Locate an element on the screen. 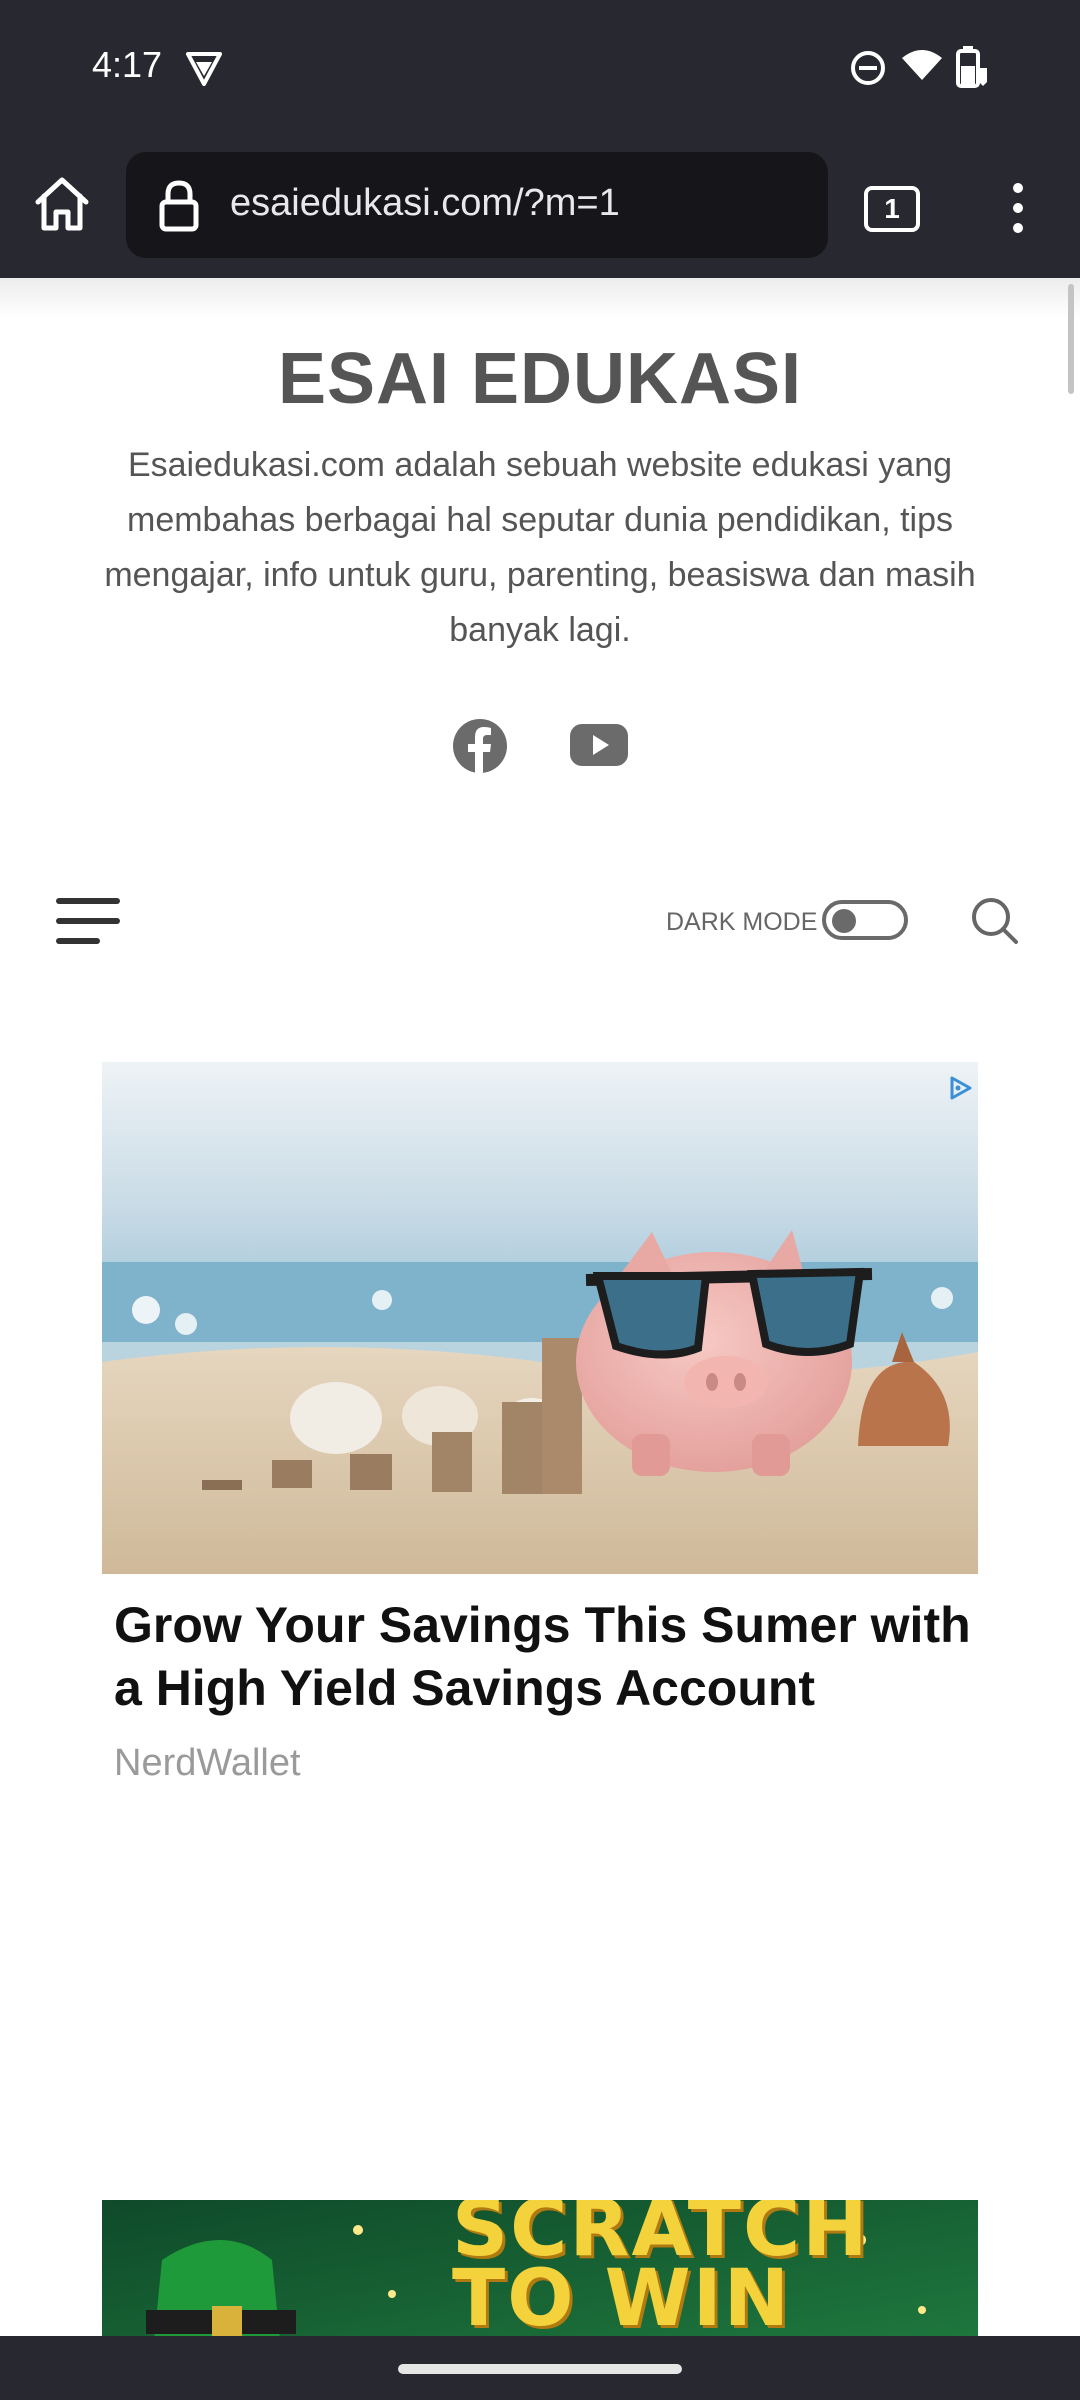 Image resolution: width=1080 pixels, height=2400 pixels. lock-icon is located at coordinates (179, 208).